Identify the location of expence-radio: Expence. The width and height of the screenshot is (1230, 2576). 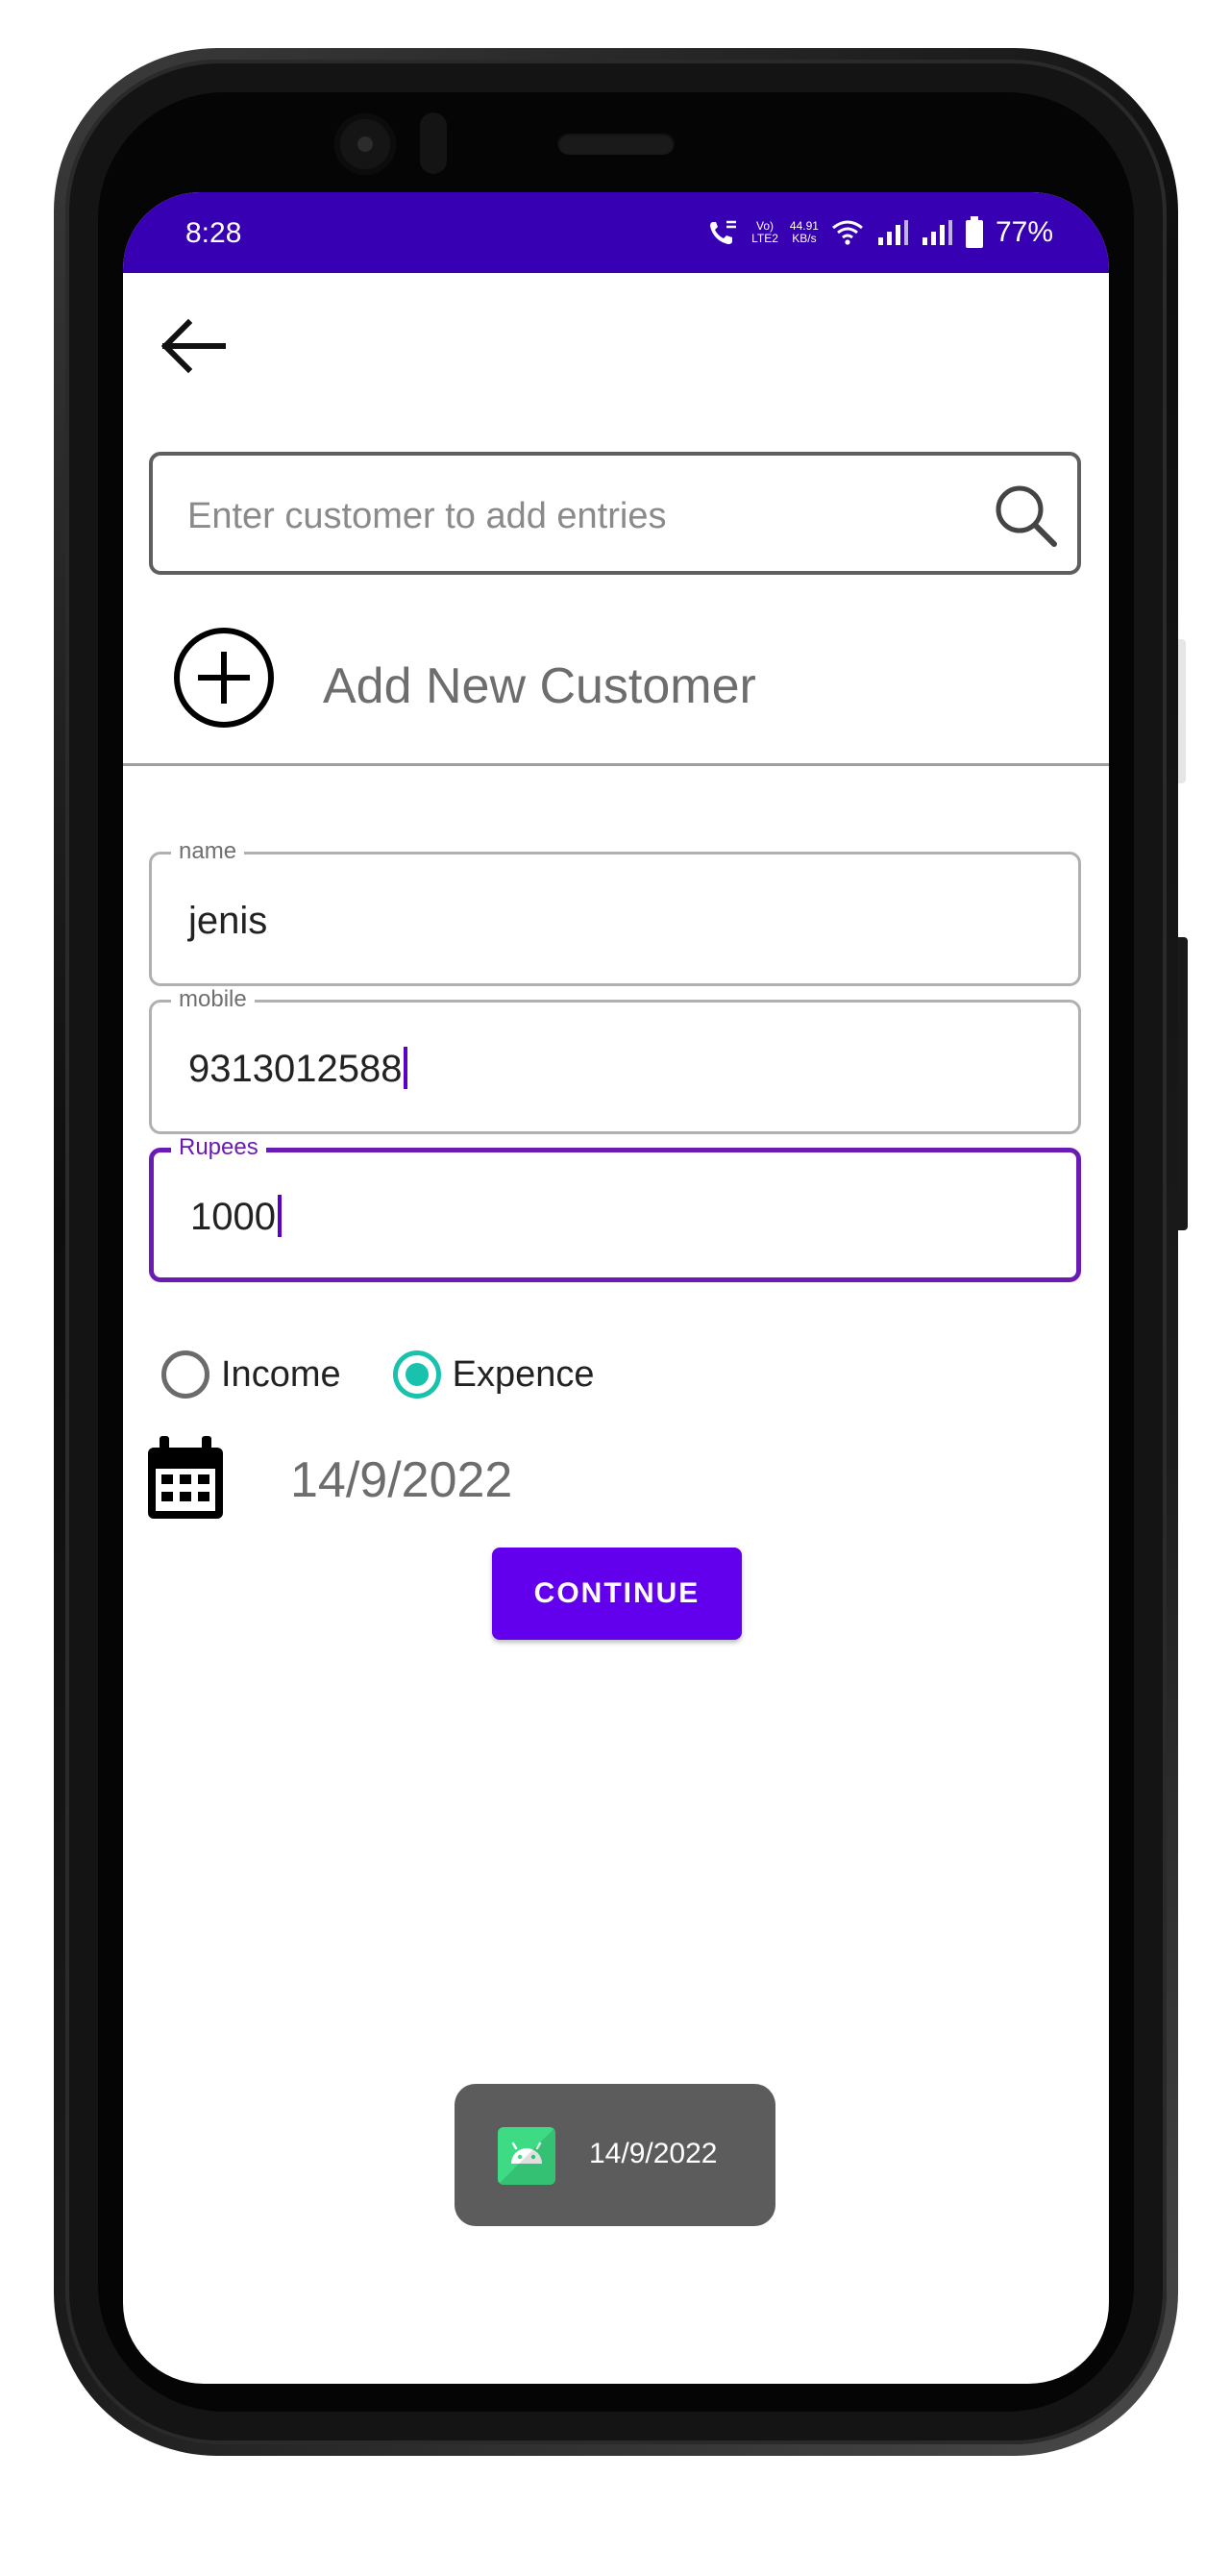
(494, 1374).